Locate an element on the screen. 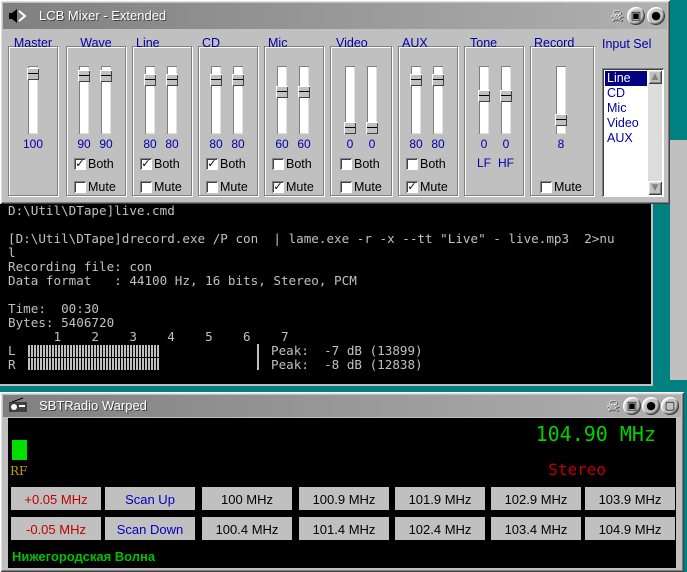  scroll-down-icon: ▼ is located at coordinates (655, 188).